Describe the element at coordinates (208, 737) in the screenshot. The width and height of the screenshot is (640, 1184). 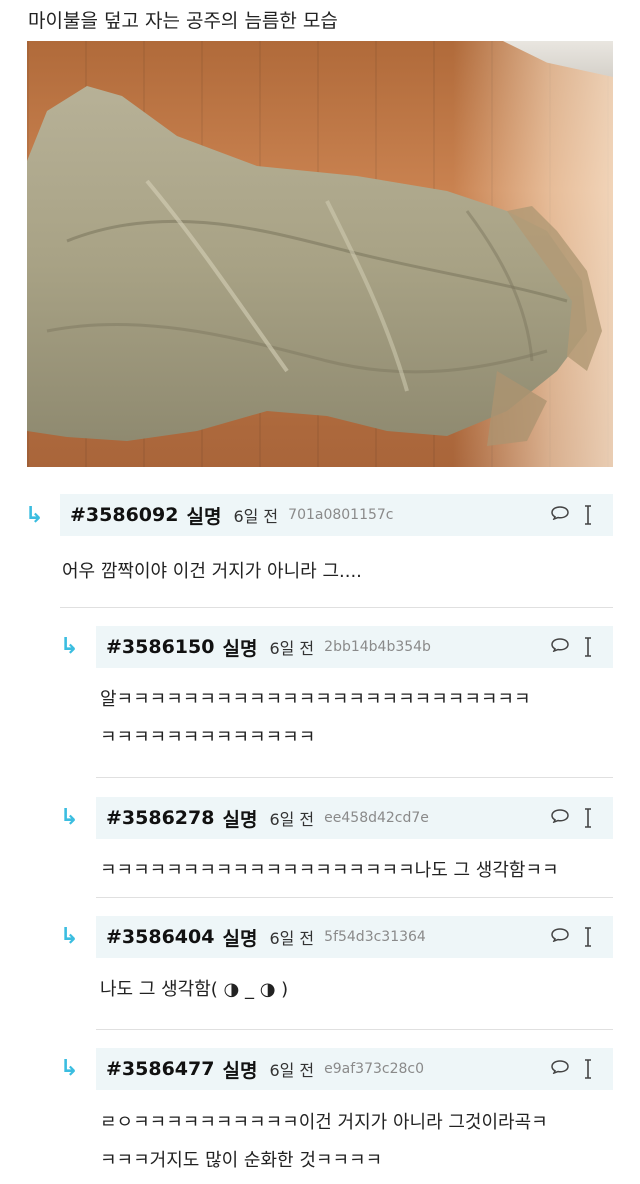
I see `comment-text: ㅋㅋㅋㅋㅋㅋㅋㅋㅋㅋㅋㅋㅋ` at that location.